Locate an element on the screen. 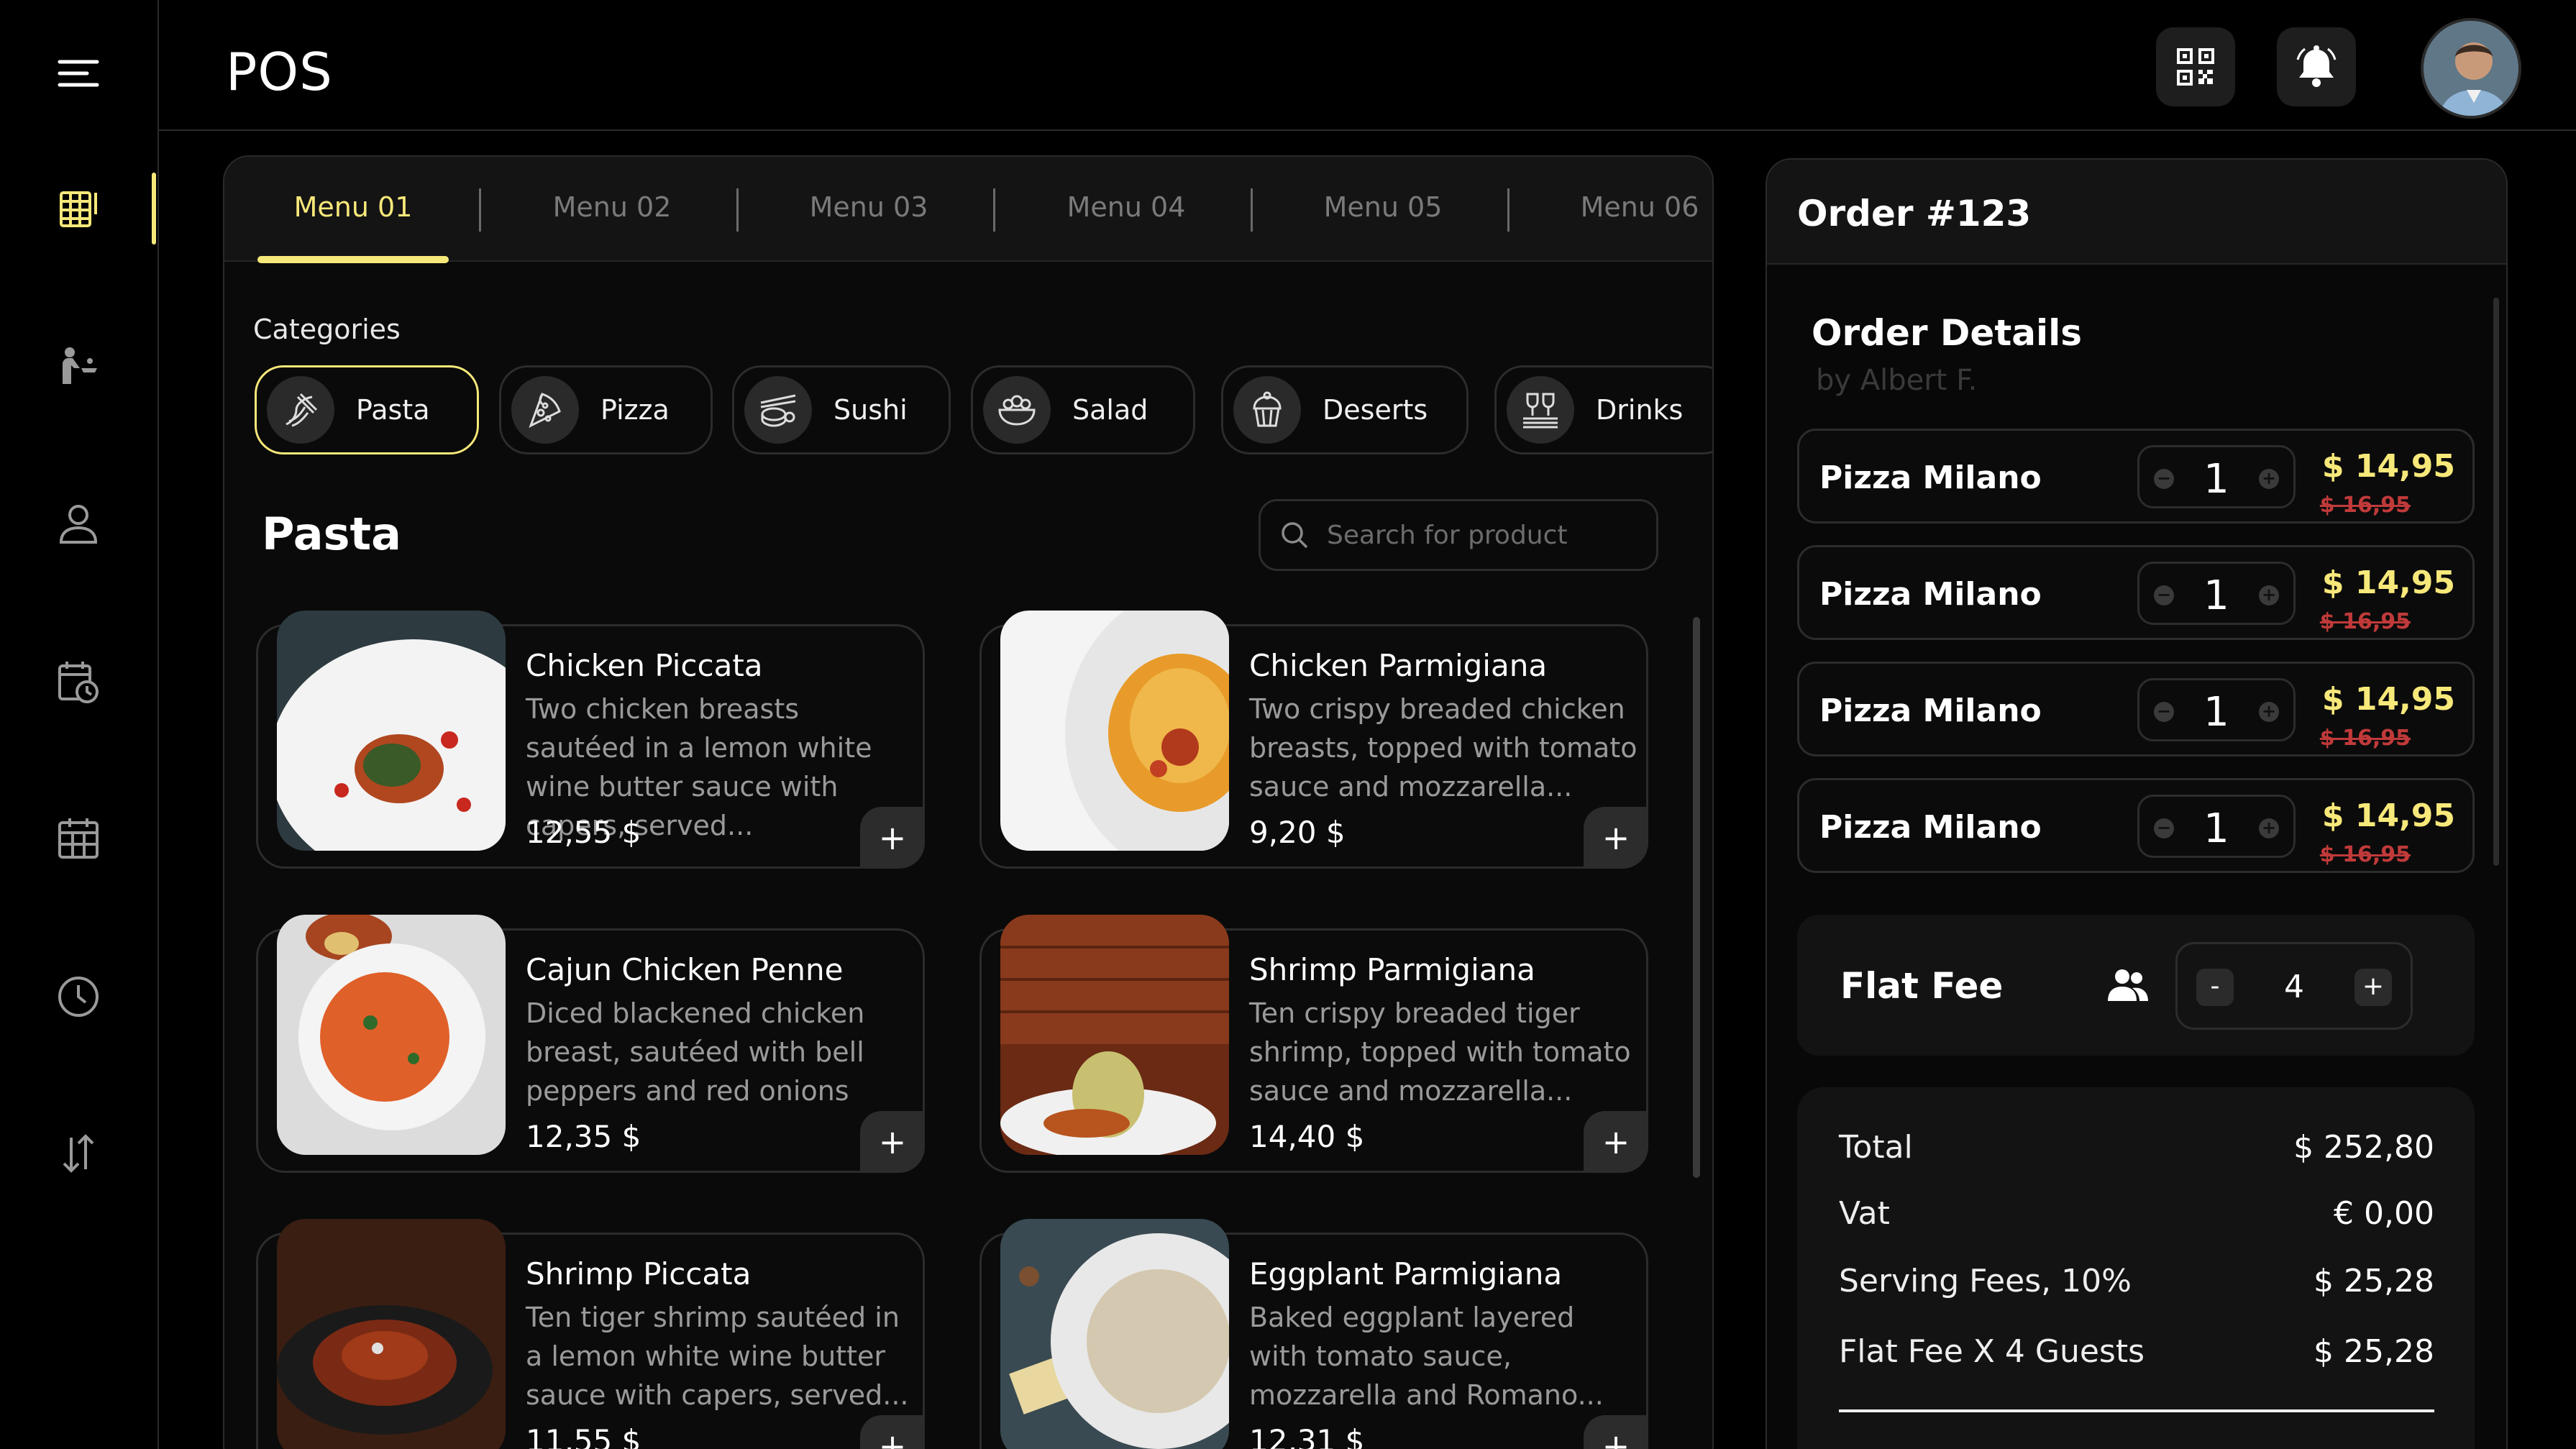 This screenshot has width=2576, height=1449. total-label: Total is located at coordinates (1876, 1147).